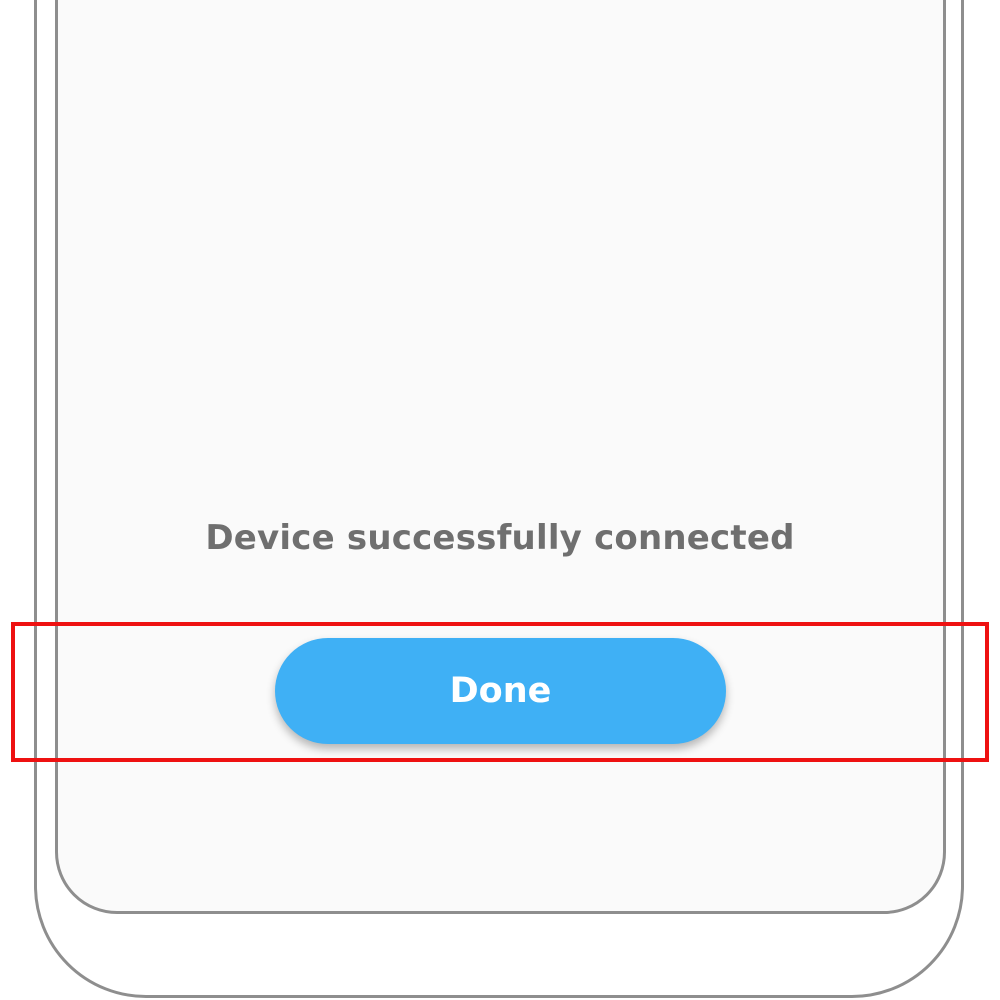  I want to click on connection-status-message: Device successfully connected, so click(500, 538).